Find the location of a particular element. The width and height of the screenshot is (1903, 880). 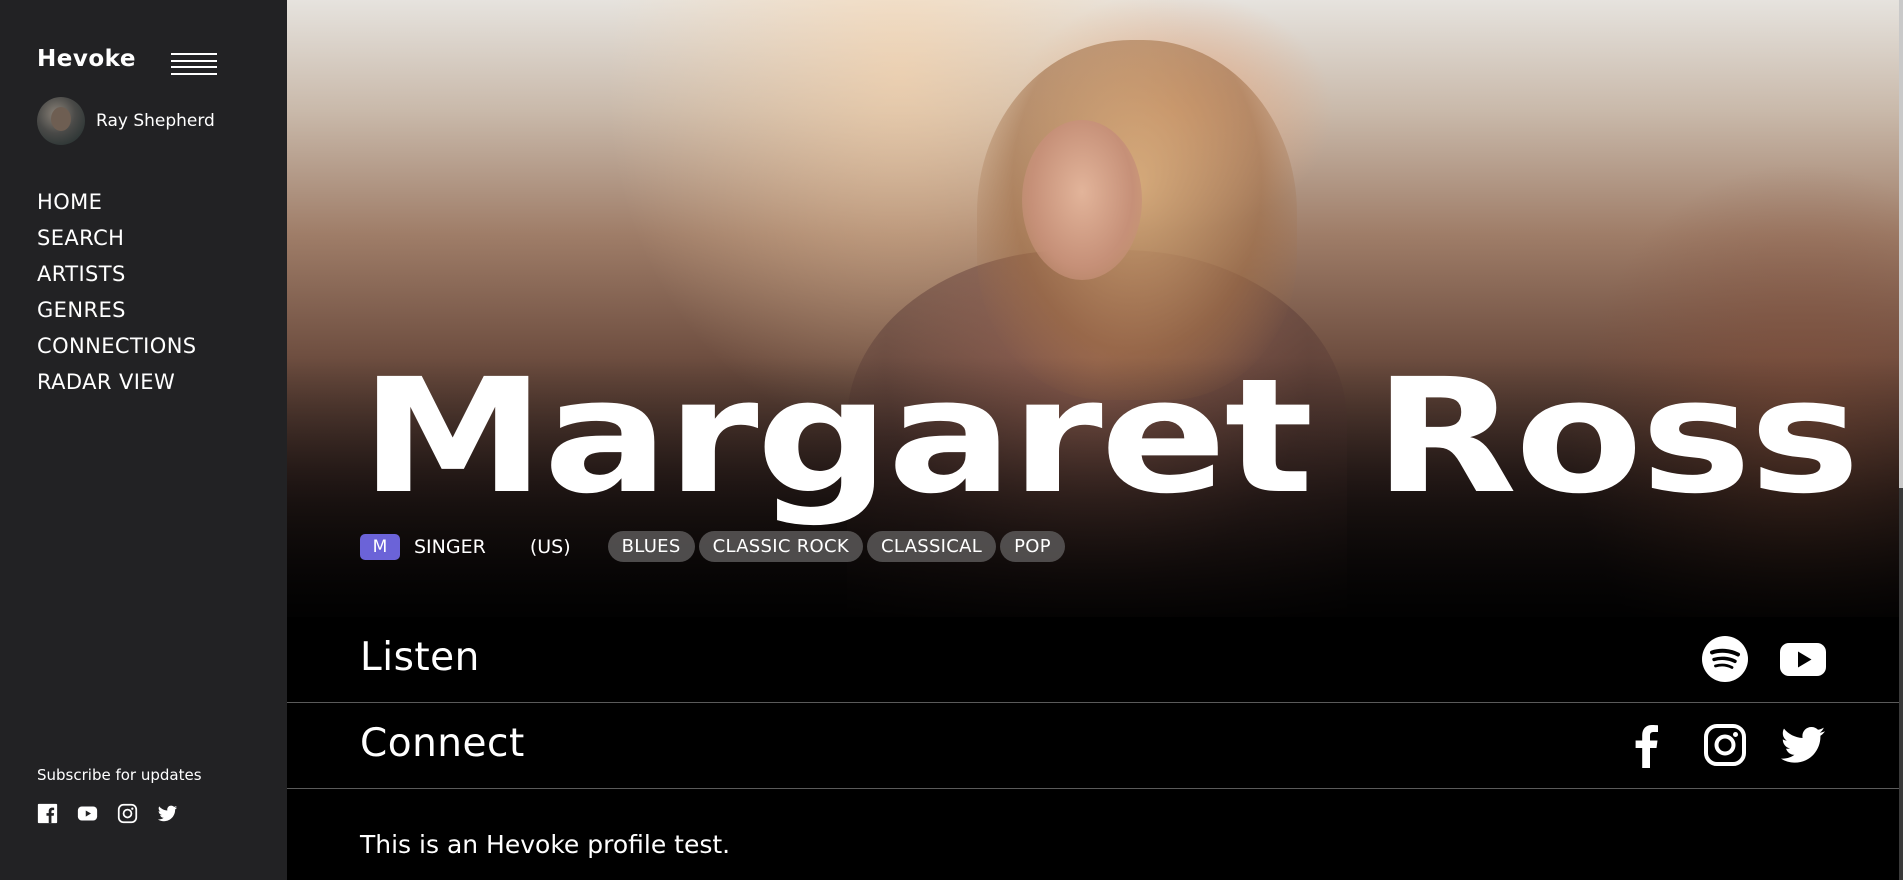

user-name: Ray Shepherd is located at coordinates (155, 121).